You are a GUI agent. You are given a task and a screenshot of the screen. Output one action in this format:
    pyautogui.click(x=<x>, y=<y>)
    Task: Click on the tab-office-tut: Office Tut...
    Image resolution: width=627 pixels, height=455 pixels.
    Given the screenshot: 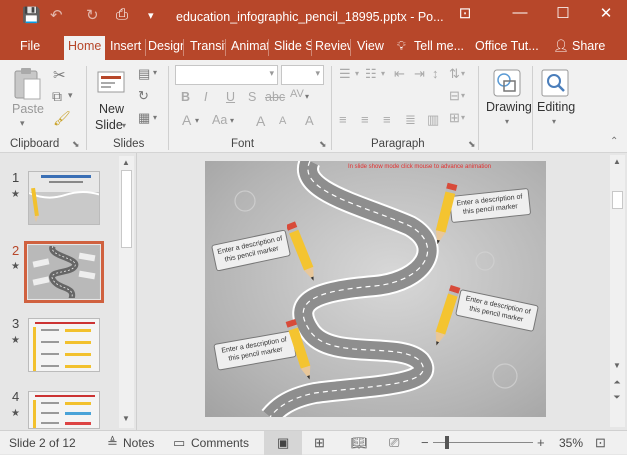 What is the action you would take?
    pyautogui.click(x=507, y=47)
    